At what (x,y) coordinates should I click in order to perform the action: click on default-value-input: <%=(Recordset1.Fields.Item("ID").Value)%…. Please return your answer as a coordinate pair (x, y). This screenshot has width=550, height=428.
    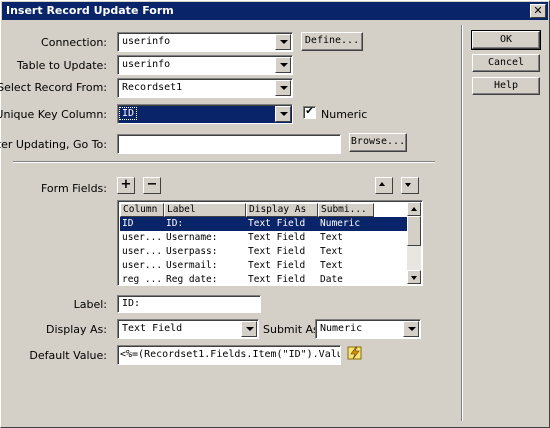
    Looking at the image, I should click on (229, 355).